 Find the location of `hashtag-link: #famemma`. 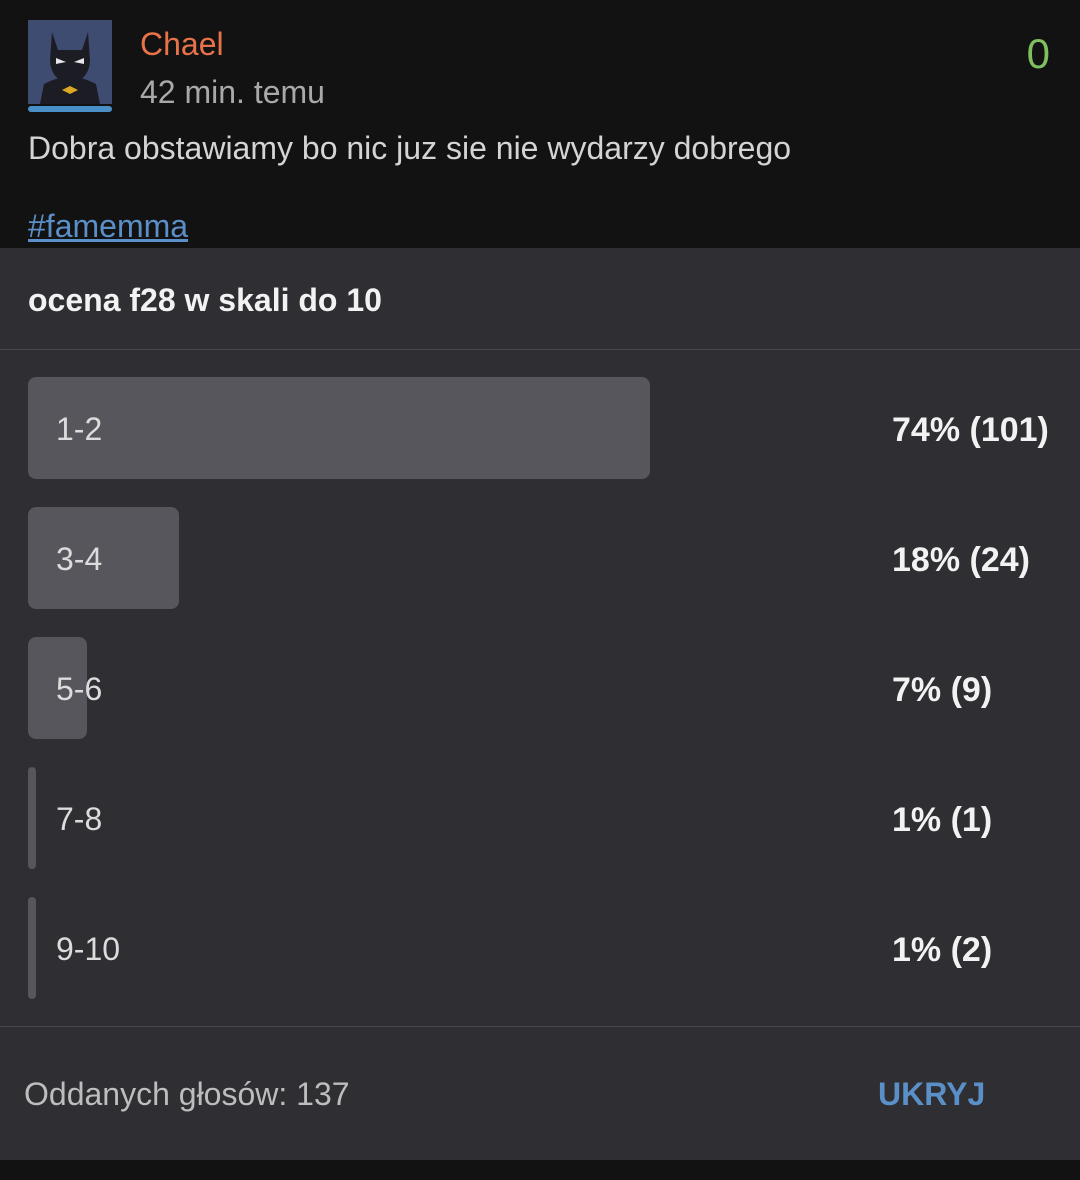

hashtag-link: #famemma is located at coordinates (108, 226).